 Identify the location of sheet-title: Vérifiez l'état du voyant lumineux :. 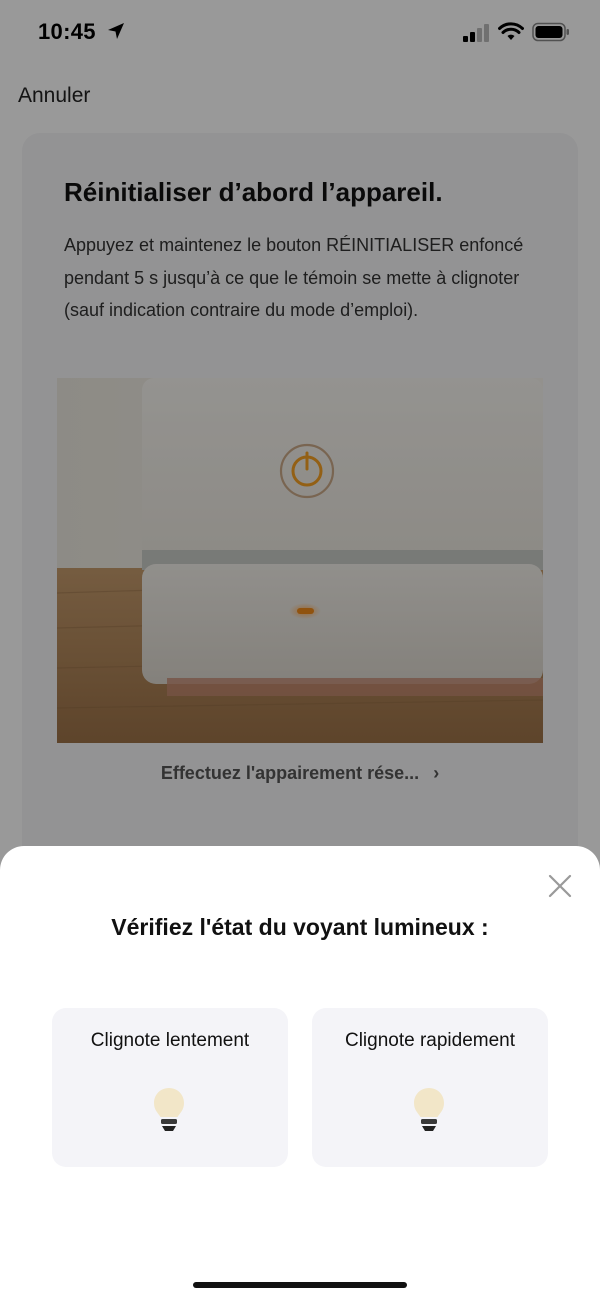
(300, 927).